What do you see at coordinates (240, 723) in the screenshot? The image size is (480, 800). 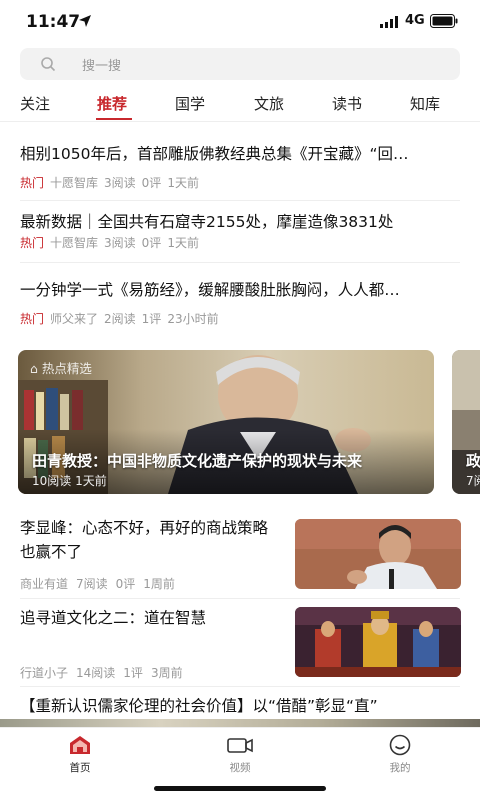 I see `article-image-strip` at bounding box center [240, 723].